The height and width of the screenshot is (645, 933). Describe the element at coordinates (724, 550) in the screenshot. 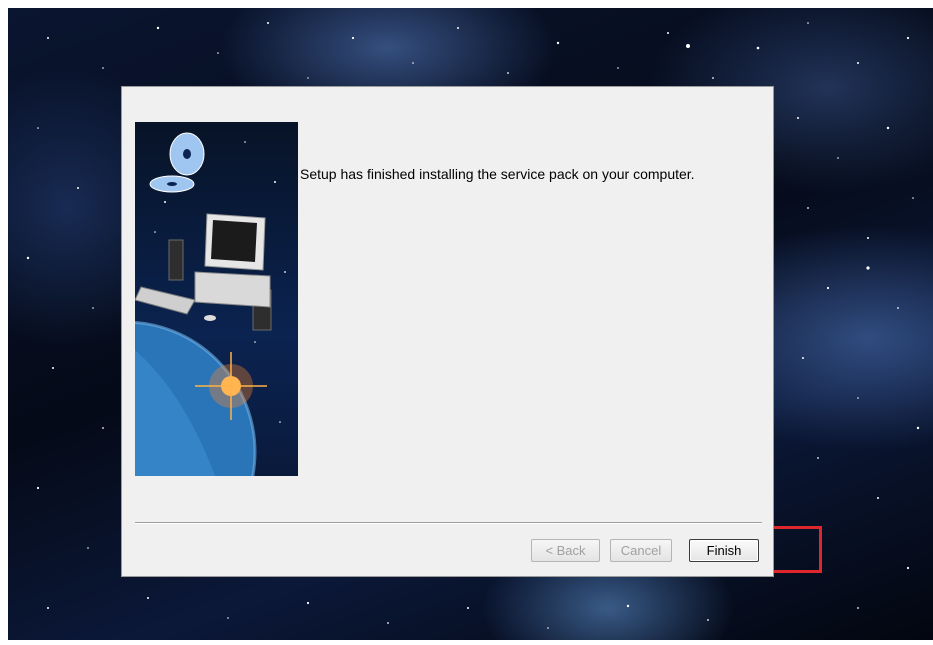

I see `finish-button: Finish` at that location.